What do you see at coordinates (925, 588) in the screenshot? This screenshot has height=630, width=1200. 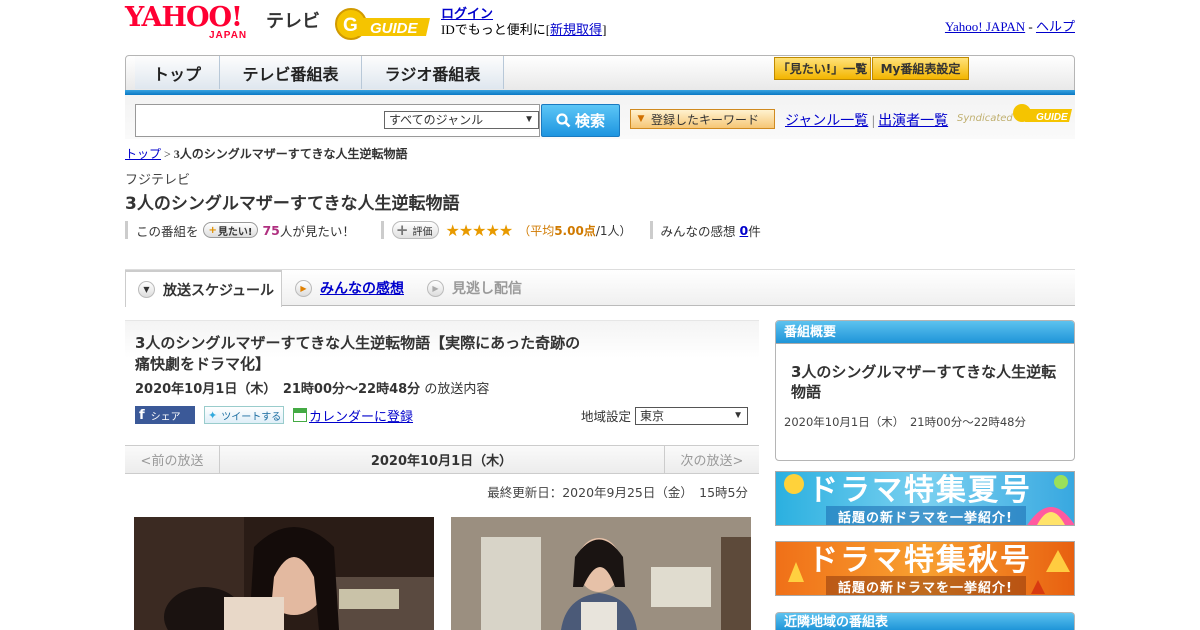 I see `banner-autumn-subtitle: 話題の新ドラマを一挙紹介!` at bounding box center [925, 588].